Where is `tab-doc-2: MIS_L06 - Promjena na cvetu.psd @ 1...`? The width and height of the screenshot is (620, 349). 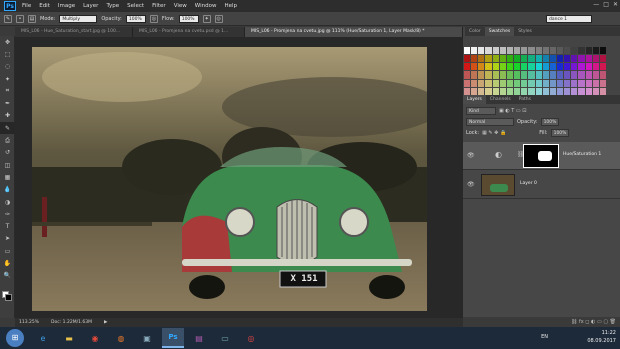 tab-doc-2: MIS_L06 - Promjena na cvetu.psd @ 1... is located at coordinates (189, 32).